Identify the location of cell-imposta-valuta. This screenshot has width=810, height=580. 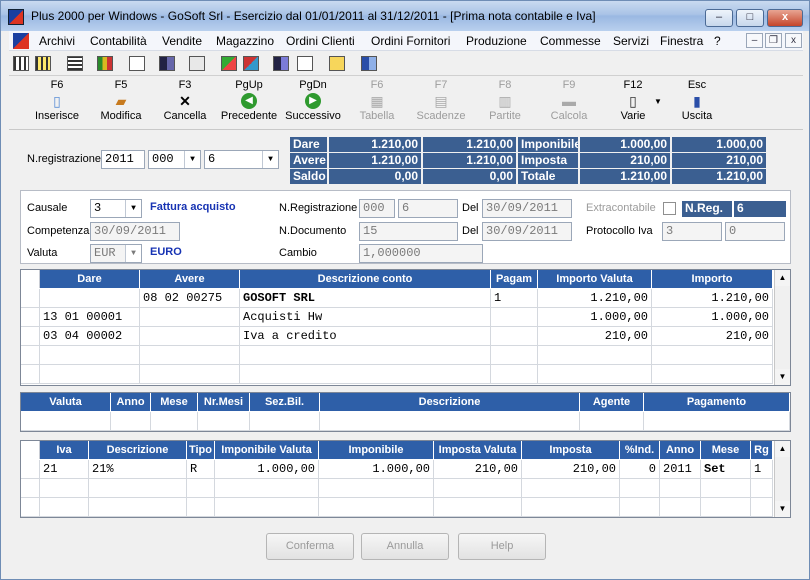
(478, 507).